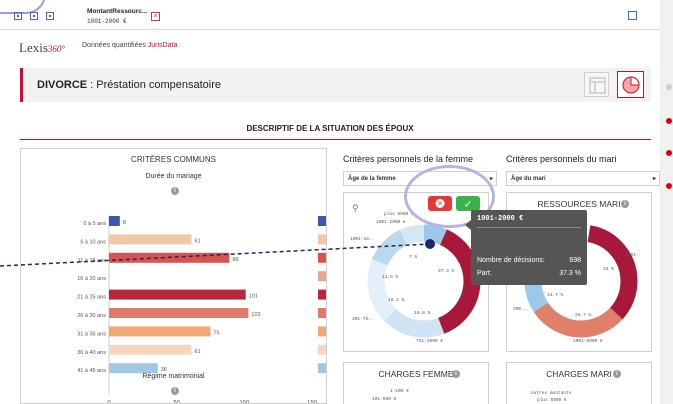  I want to click on section-title: DESCRIPTIF DE LA SITUATION DES ÉPOUX, so click(330, 128).